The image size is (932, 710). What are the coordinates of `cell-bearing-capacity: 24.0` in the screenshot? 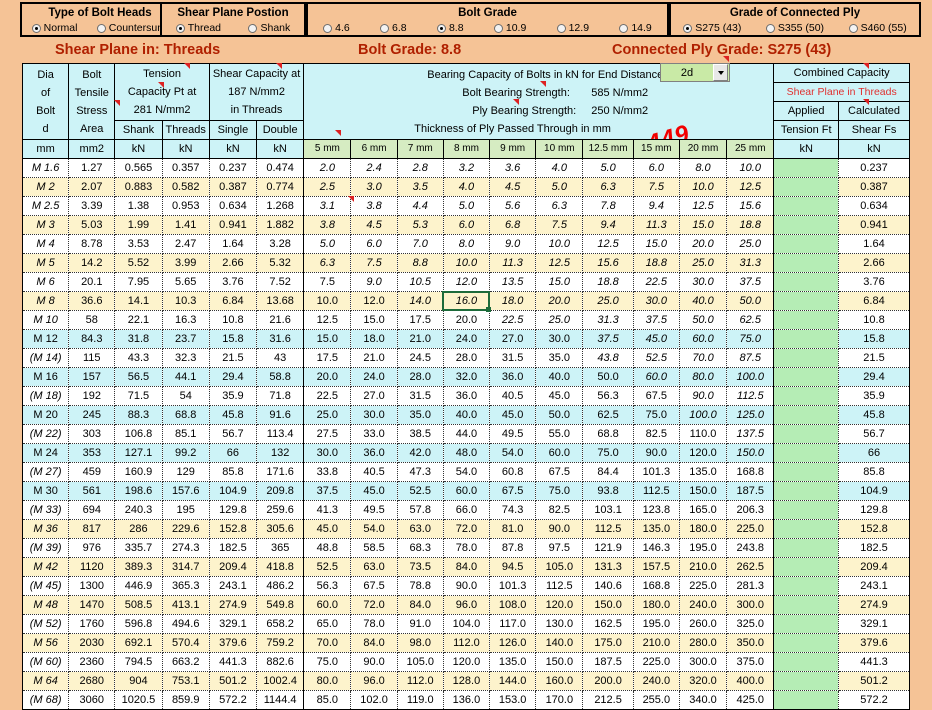 It's located at (466, 339).